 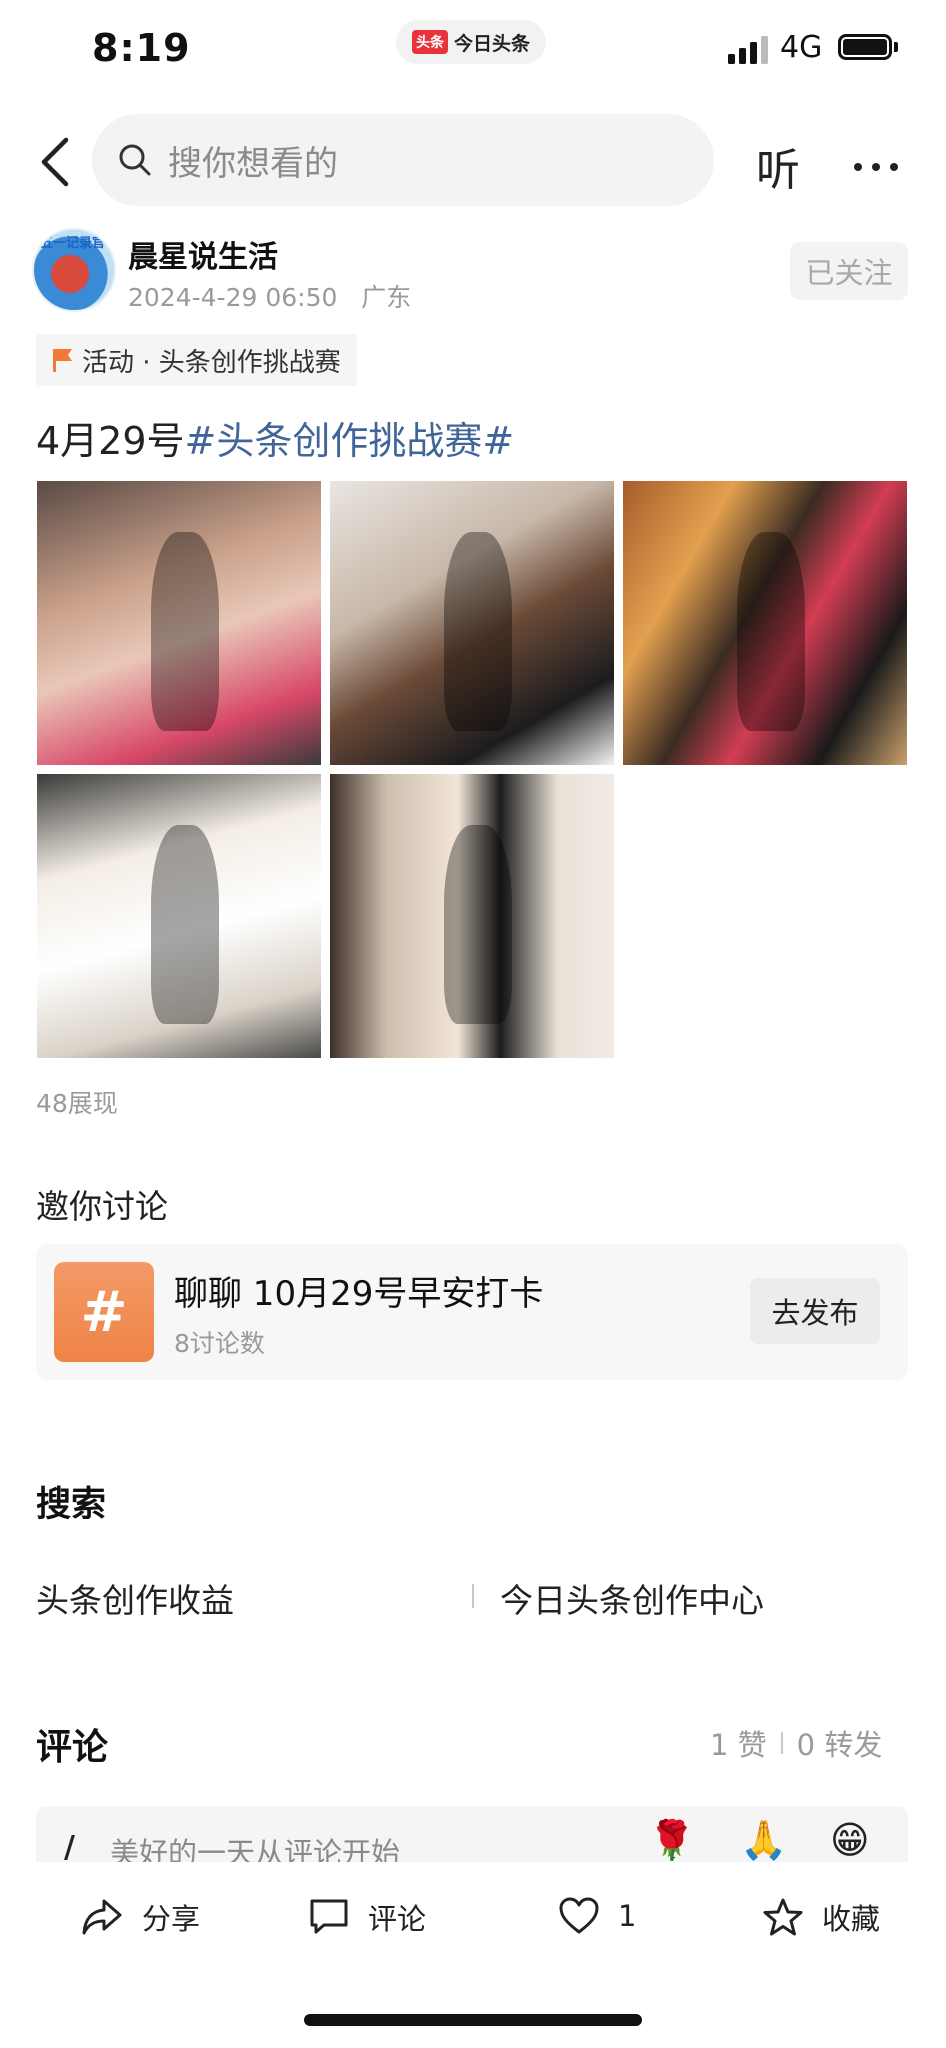 What do you see at coordinates (329, 1916) in the screenshot?
I see `comment-icon` at bounding box center [329, 1916].